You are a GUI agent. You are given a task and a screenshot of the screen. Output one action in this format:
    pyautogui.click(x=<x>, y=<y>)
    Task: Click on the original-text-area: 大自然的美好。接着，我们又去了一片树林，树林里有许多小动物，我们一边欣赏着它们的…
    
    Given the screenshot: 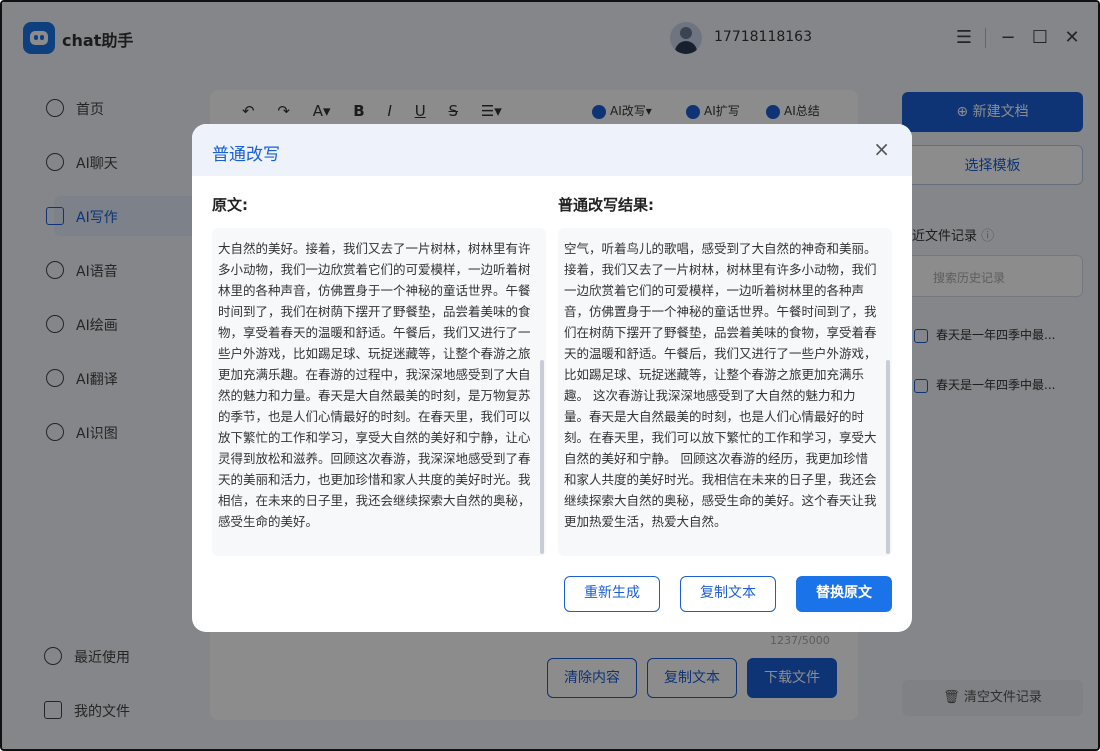 What is the action you would take?
    pyautogui.click(x=379, y=392)
    